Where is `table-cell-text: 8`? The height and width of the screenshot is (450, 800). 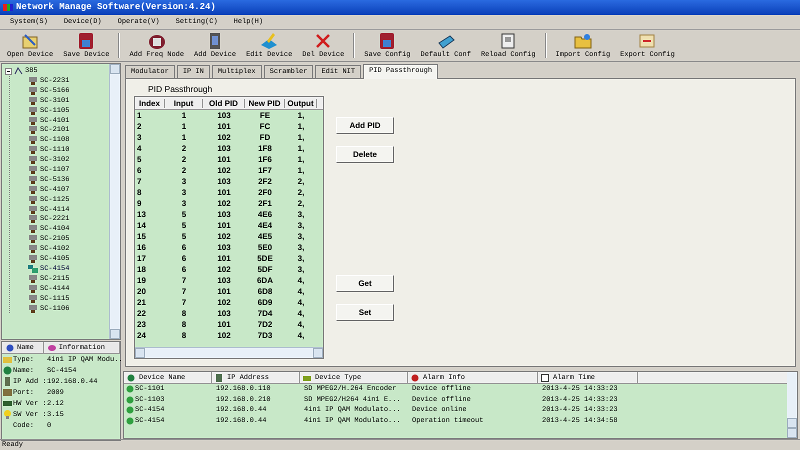 table-cell-text: 8 is located at coordinates (184, 313).